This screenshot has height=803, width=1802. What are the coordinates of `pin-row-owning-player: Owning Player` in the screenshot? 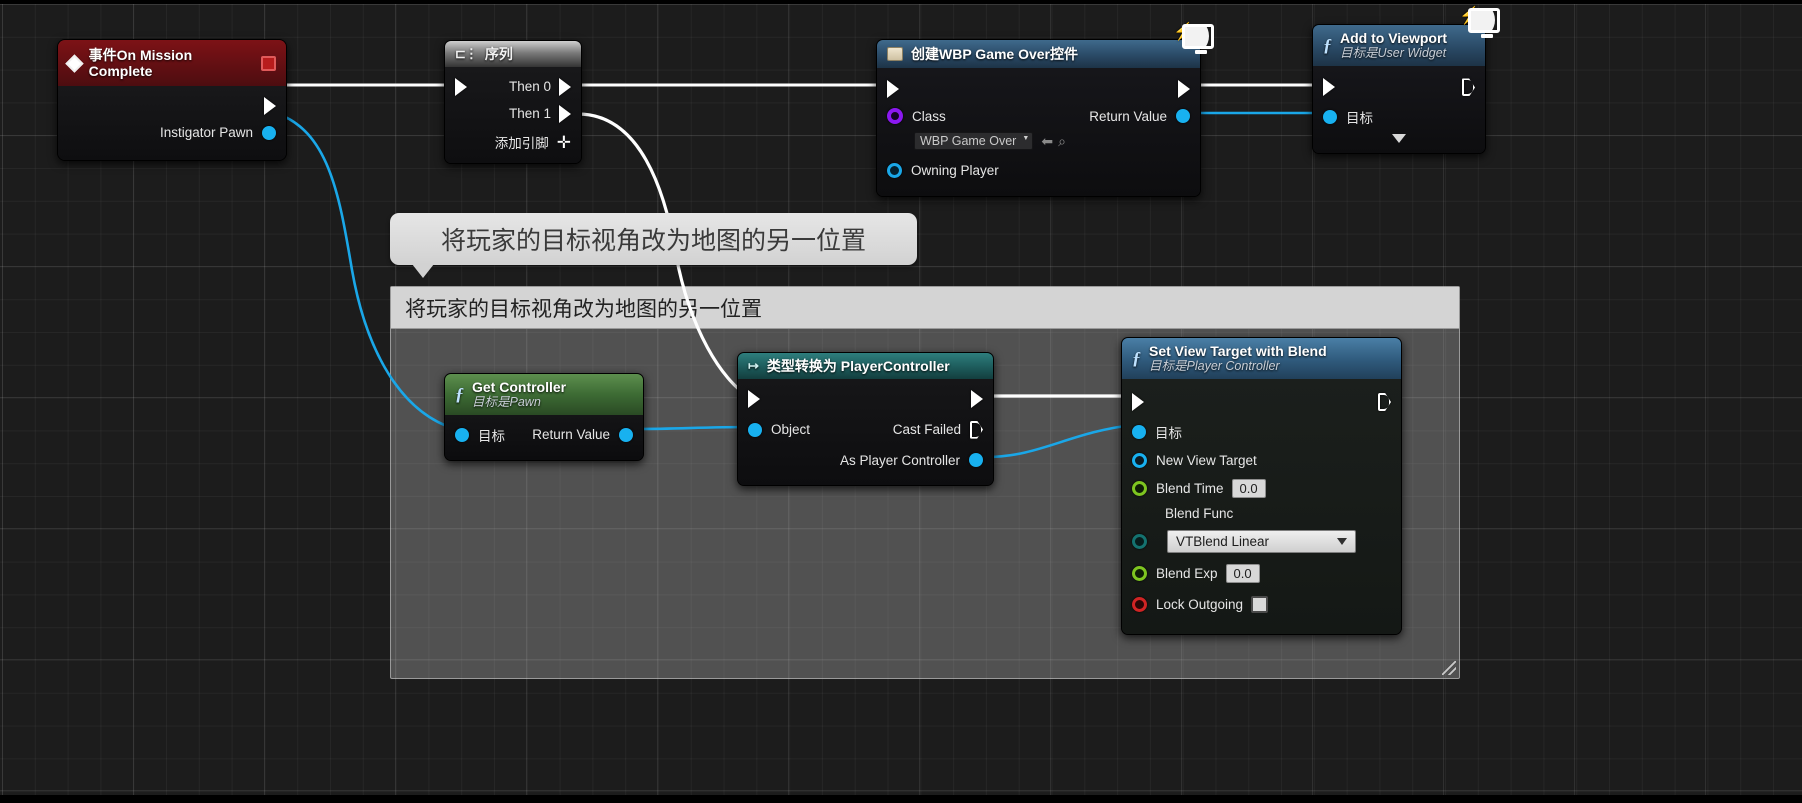 It's located at (1038, 170).